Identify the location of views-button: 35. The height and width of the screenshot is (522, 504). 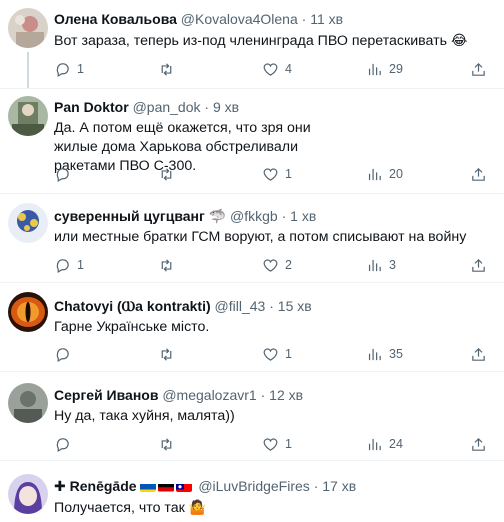
(384, 354).